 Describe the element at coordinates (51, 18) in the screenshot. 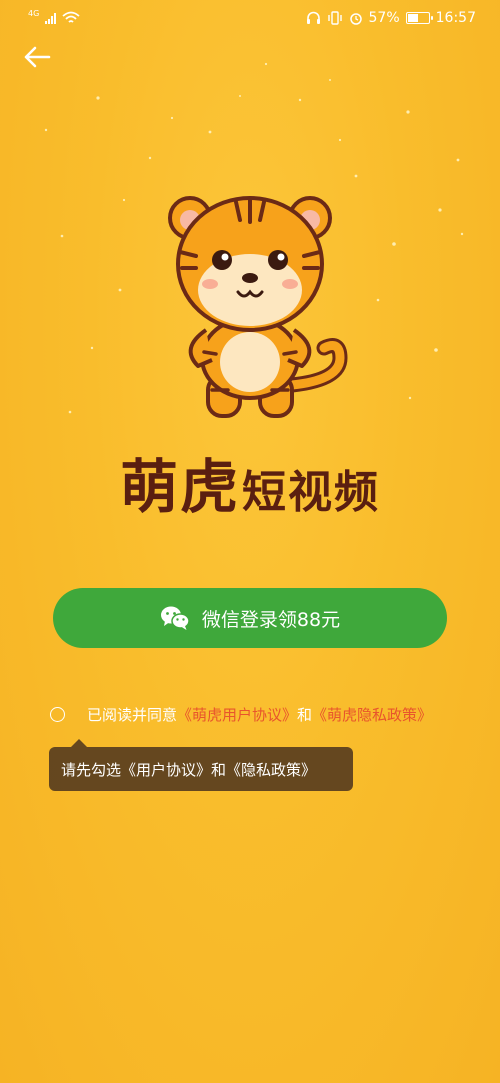

I see `signal-icon` at that location.